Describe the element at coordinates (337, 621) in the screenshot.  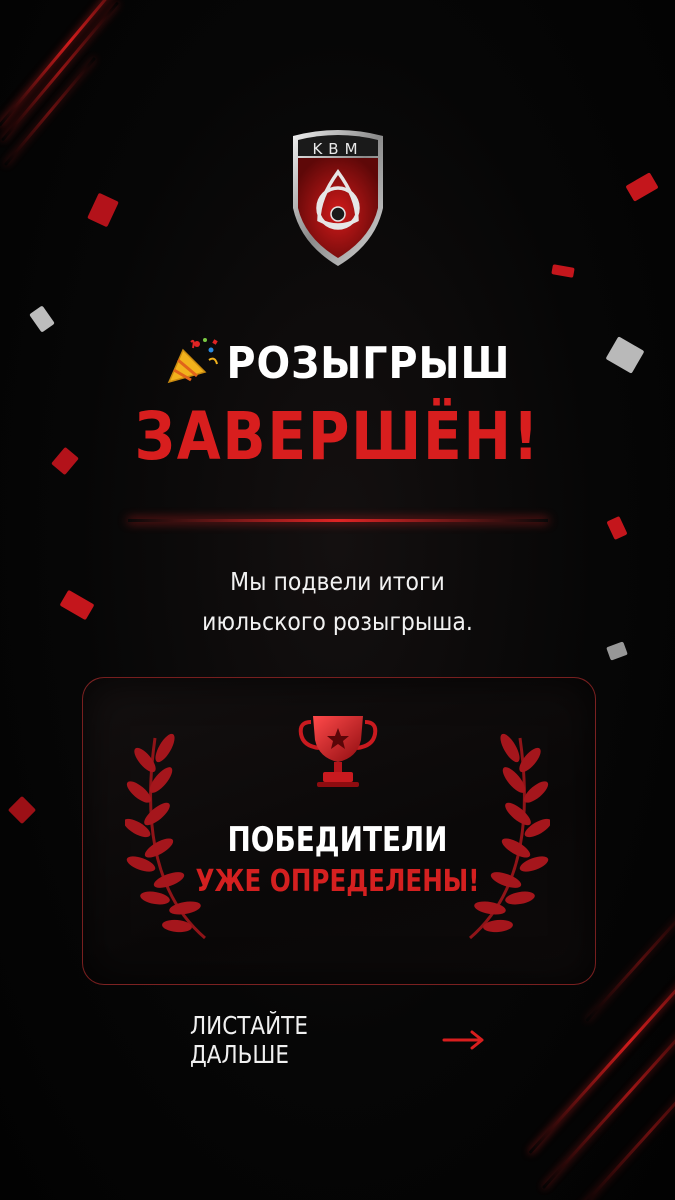
I see `subtitle-line2: июльского розыгрыша.` at that location.